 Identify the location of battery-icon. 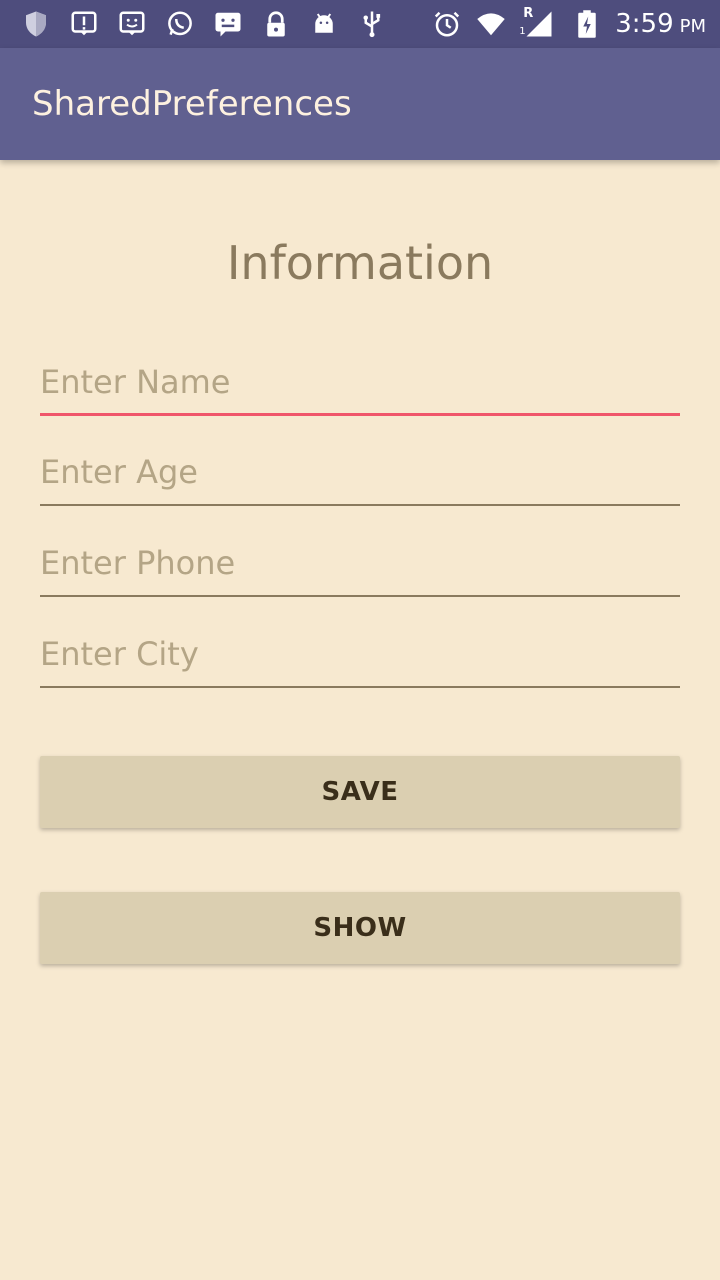
(587, 24).